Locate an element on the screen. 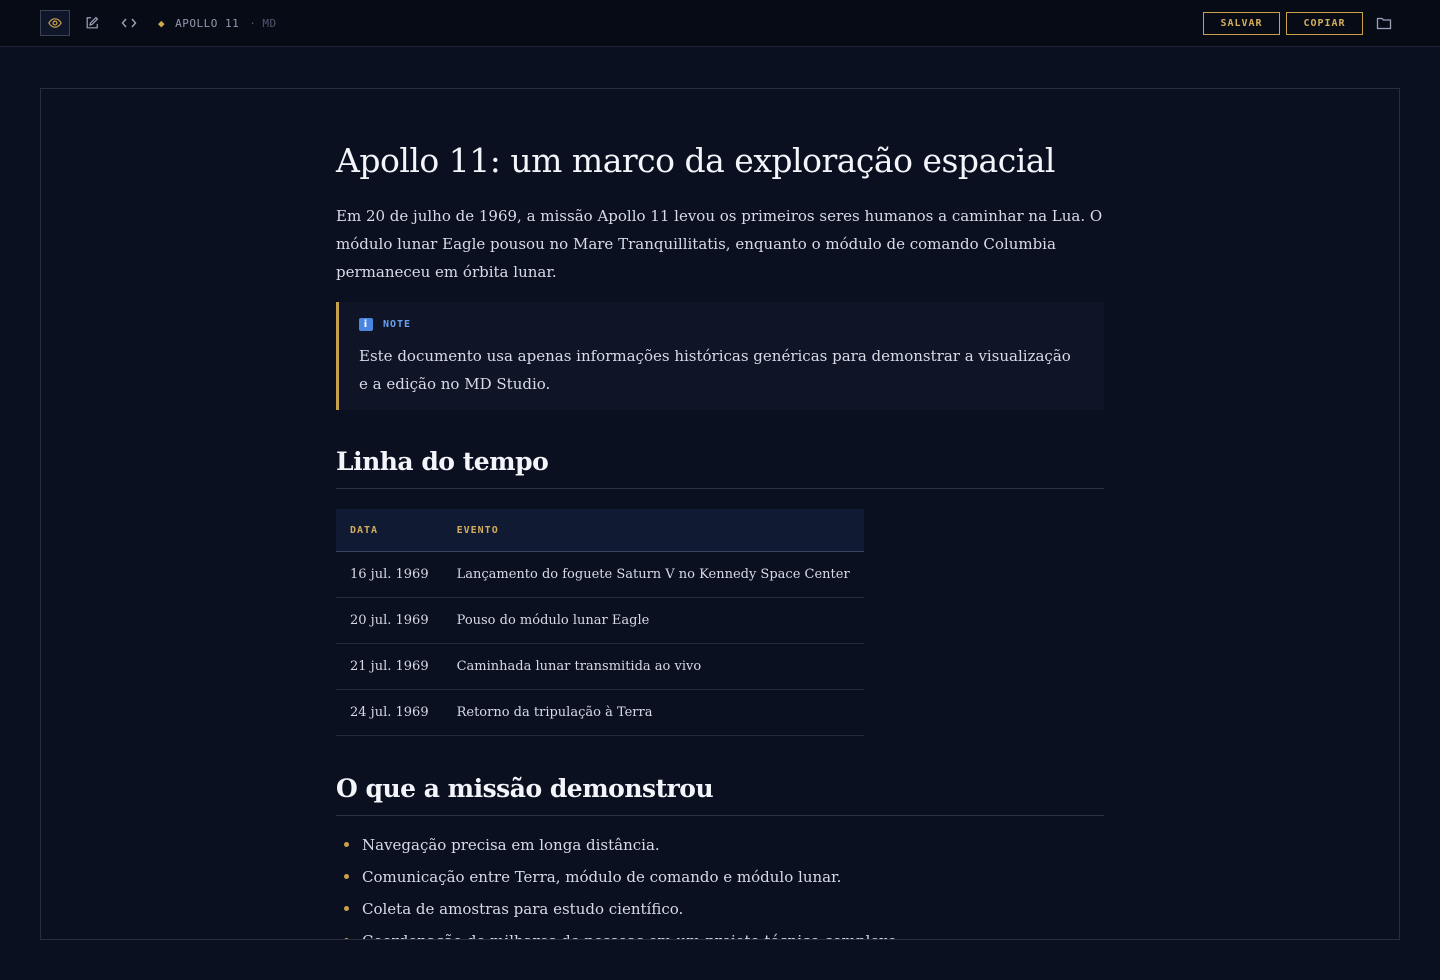  document-breadcrumb: ◆ APOLLO 11 · MD is located at coordinates (217, 23).